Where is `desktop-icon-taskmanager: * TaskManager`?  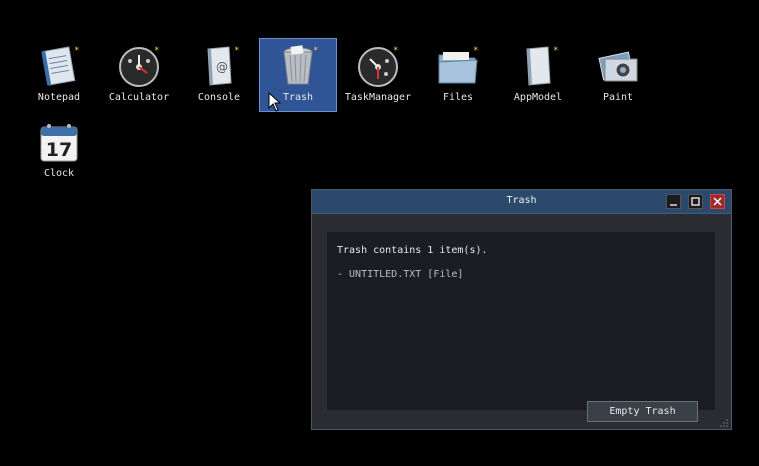
desktop-icon-taskmanager: * TaskManager is located at coordinates (378, 75).